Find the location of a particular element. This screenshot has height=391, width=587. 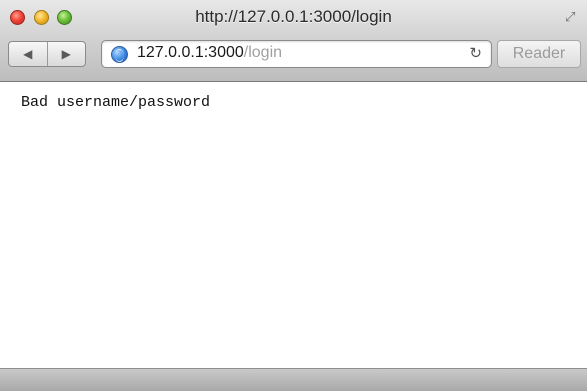

reload-icon: ↻ is located at coordinates (475, 53).